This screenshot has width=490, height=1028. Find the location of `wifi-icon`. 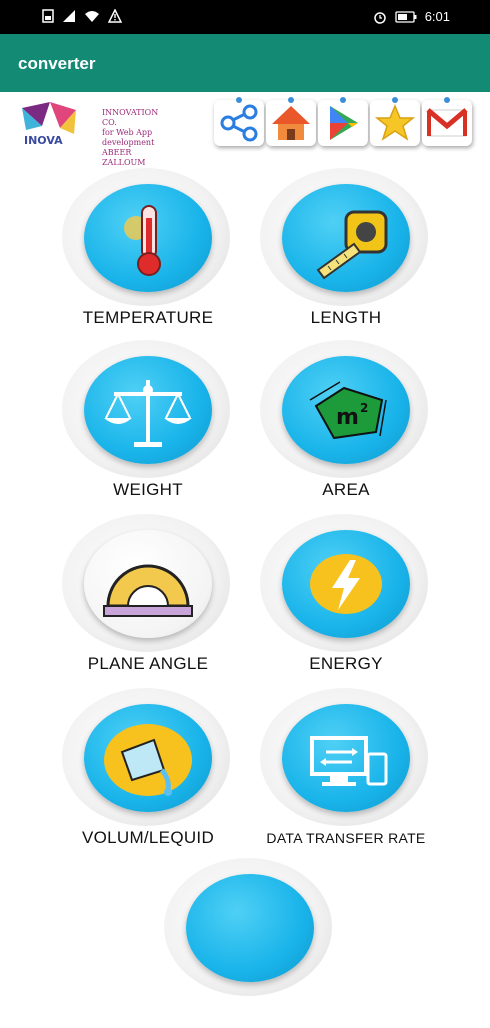

wifi-icon is located at coordinates (92, 16).